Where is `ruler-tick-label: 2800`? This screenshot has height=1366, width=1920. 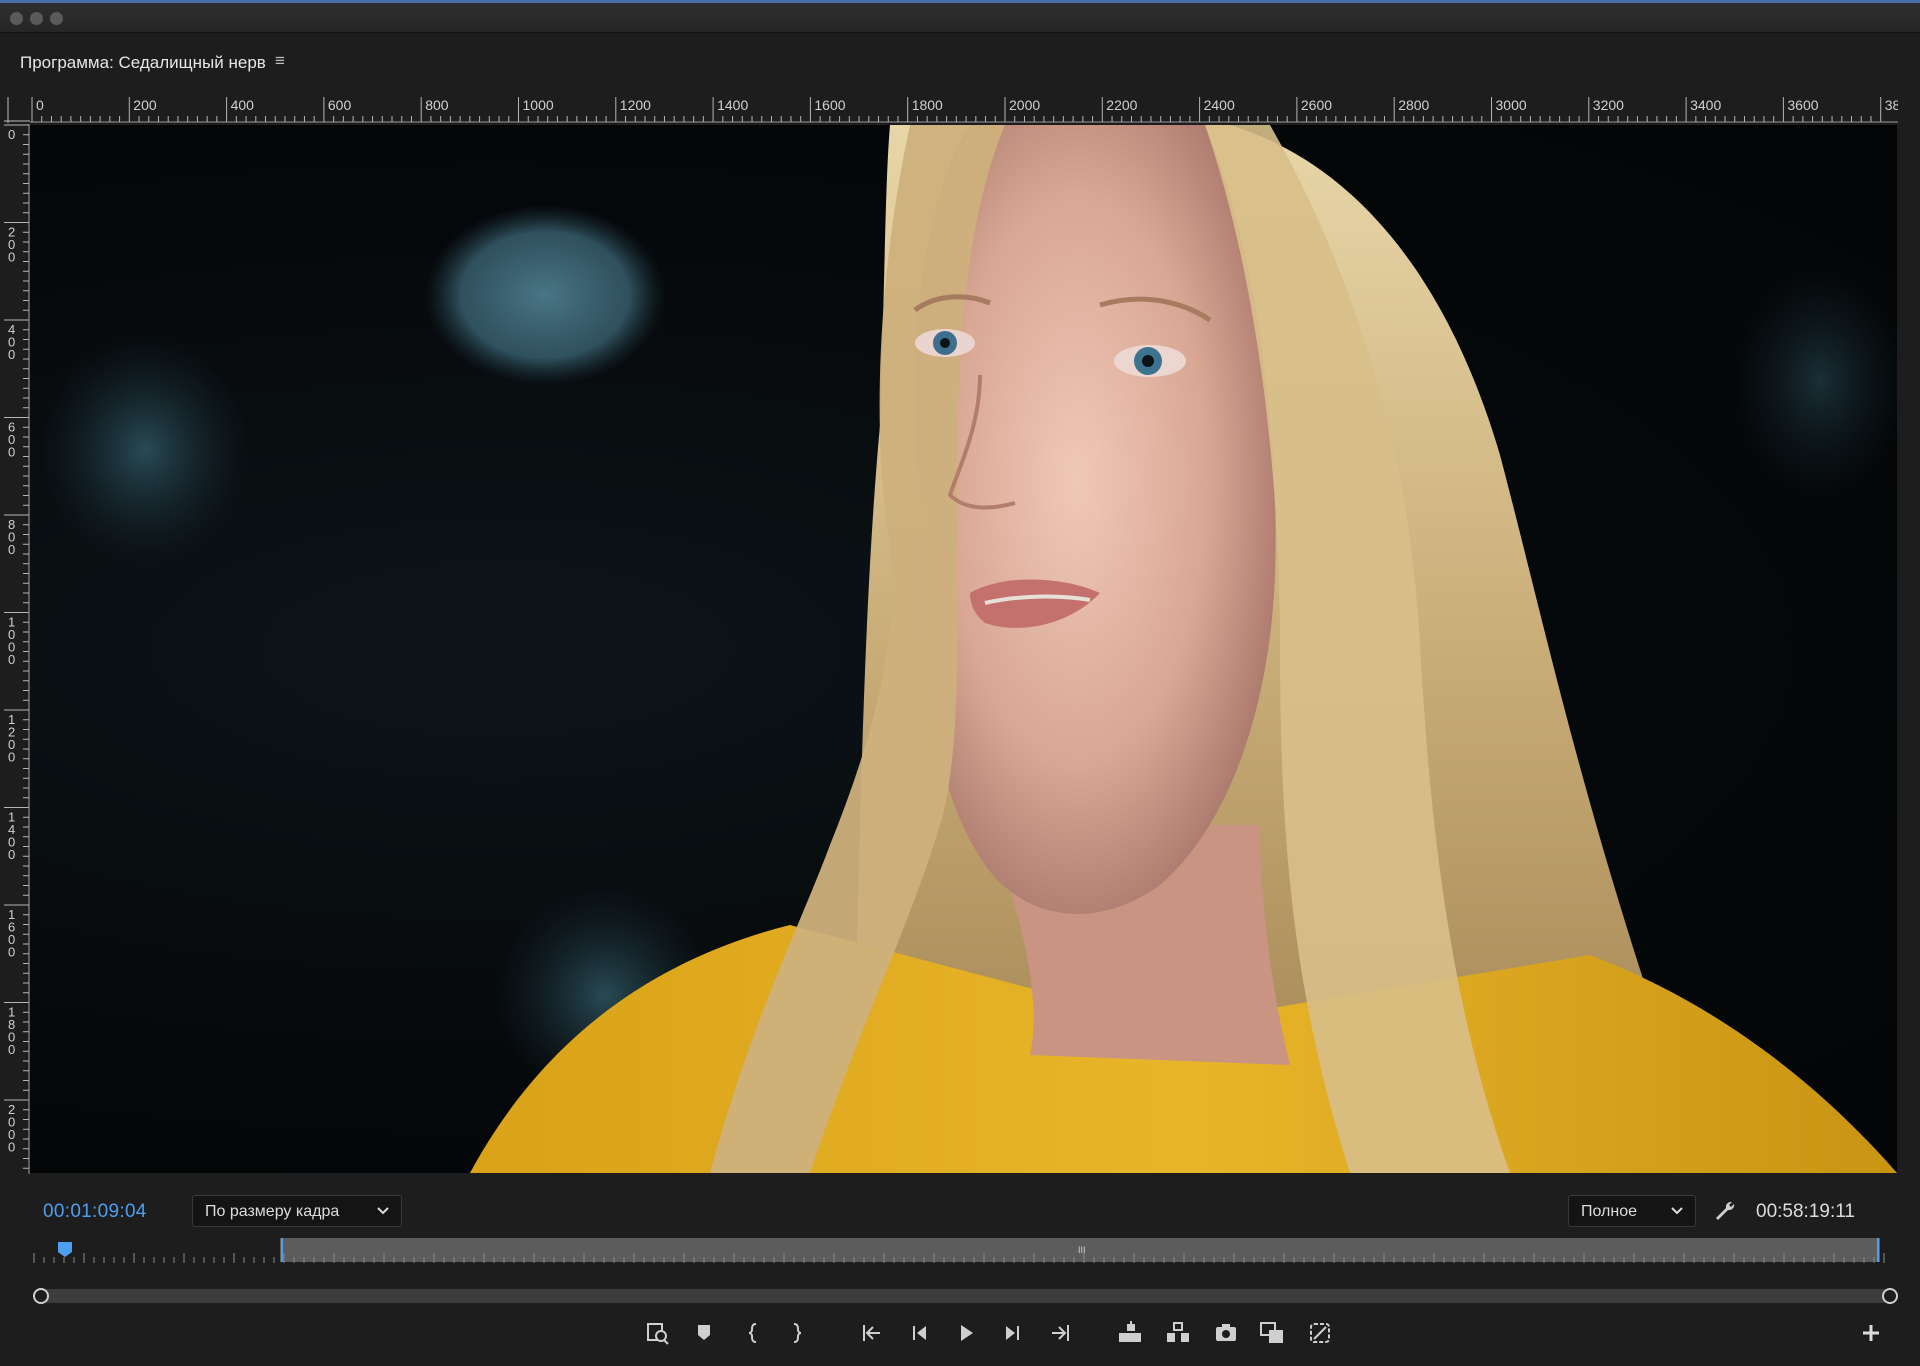
ruler-tick-label: 2800 is located at coordinates (1413, 105).